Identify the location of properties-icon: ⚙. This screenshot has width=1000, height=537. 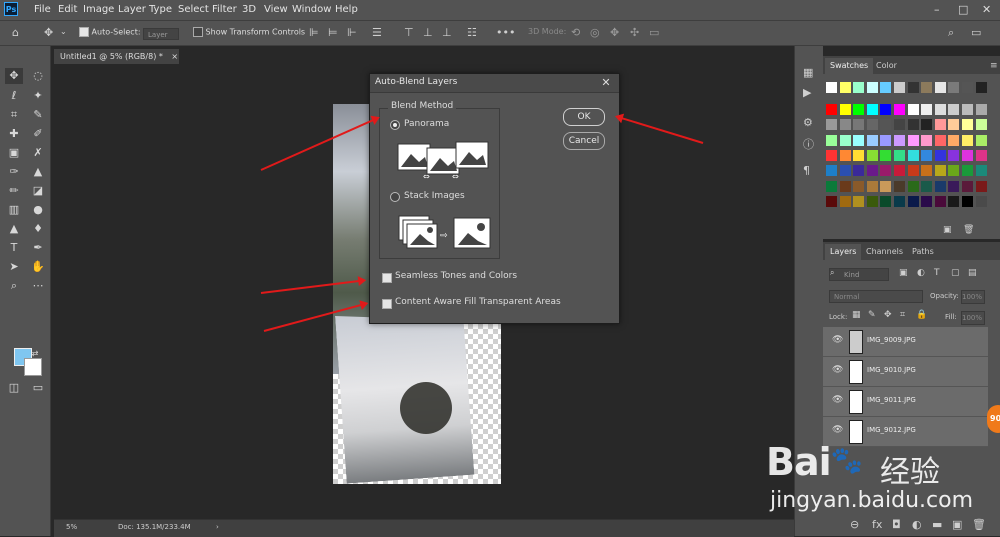
(808, 122).